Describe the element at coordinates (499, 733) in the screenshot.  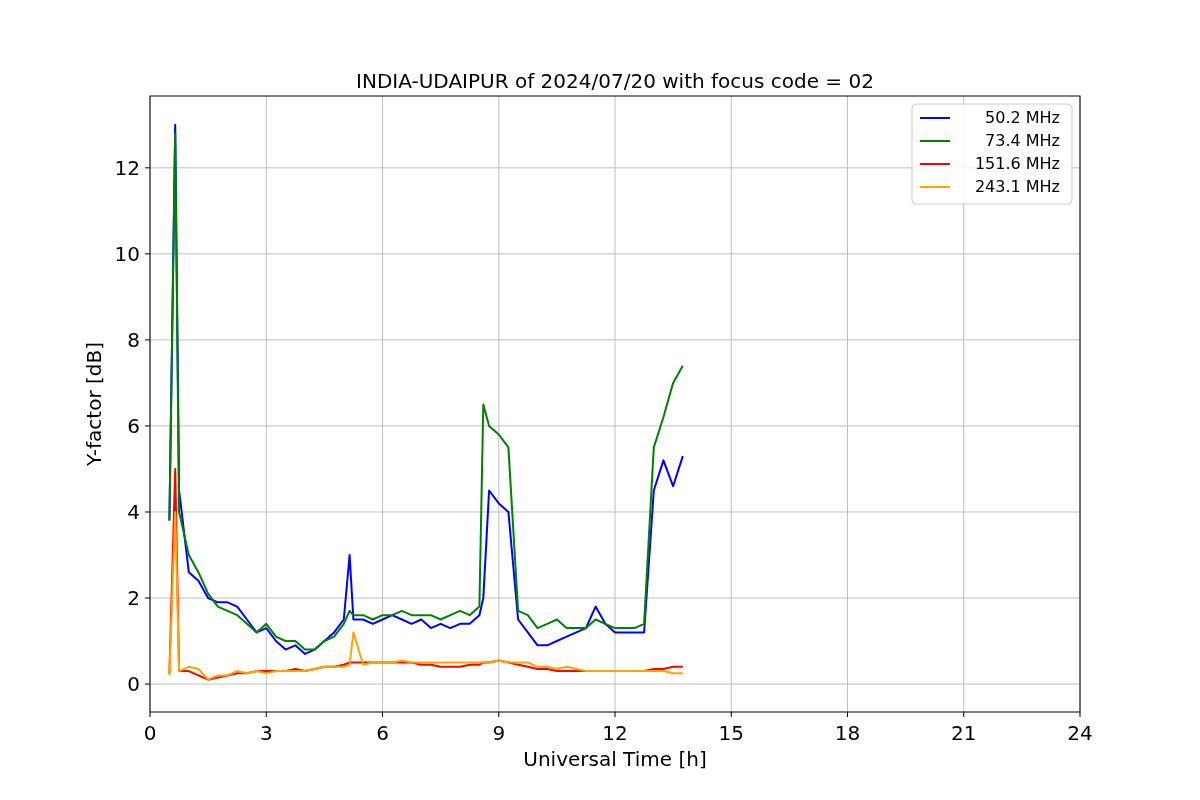
I see `x-tick-label: 9` at that location.